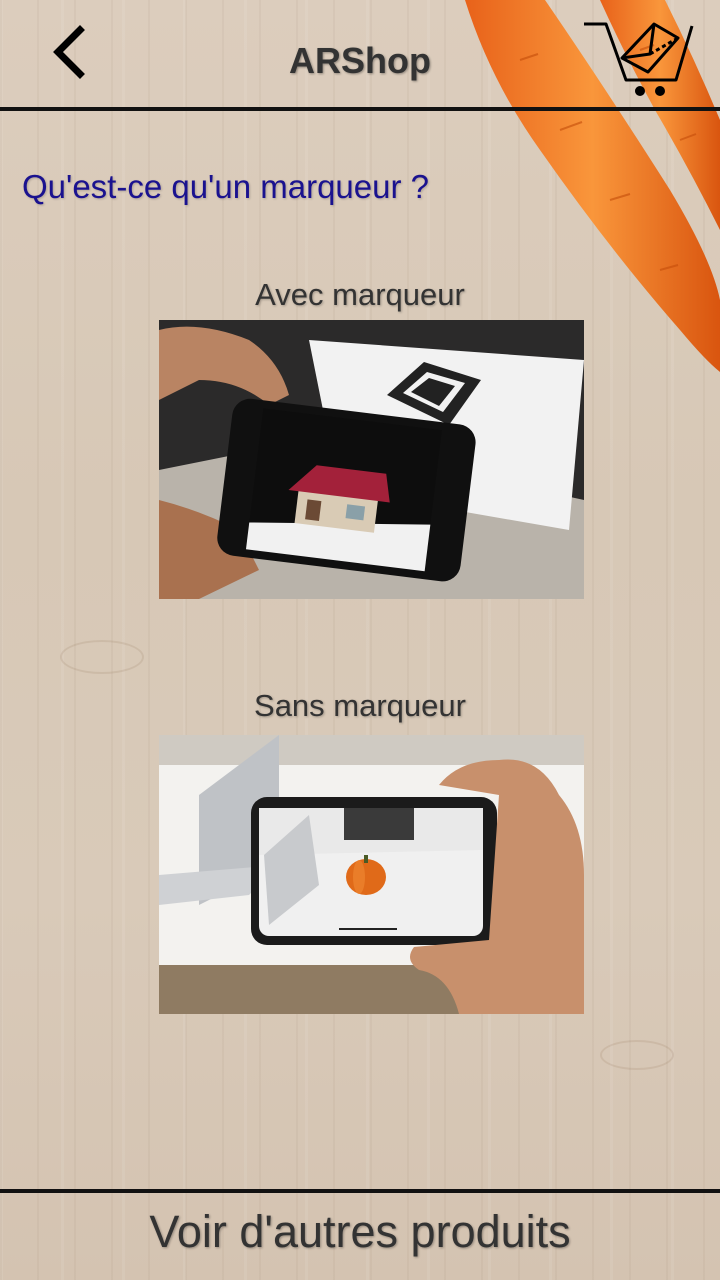  Describe the element at coordinates (225, 186) in the screenshot. I see `marker-question-heading: Qu'est-ce qu'un marqueur ?` at that location.